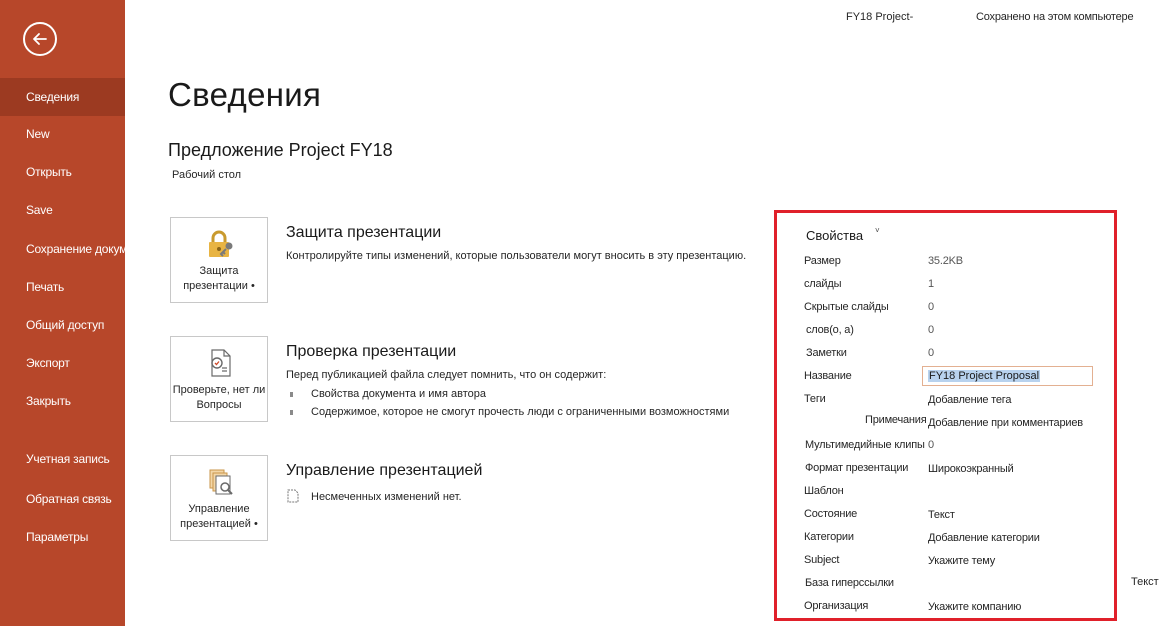 This screenshot has width=1159, height=626. Describe the element at coordinates (280, 150) in the screenshot. I see `document-name: Предложение Project FY18` at that location.